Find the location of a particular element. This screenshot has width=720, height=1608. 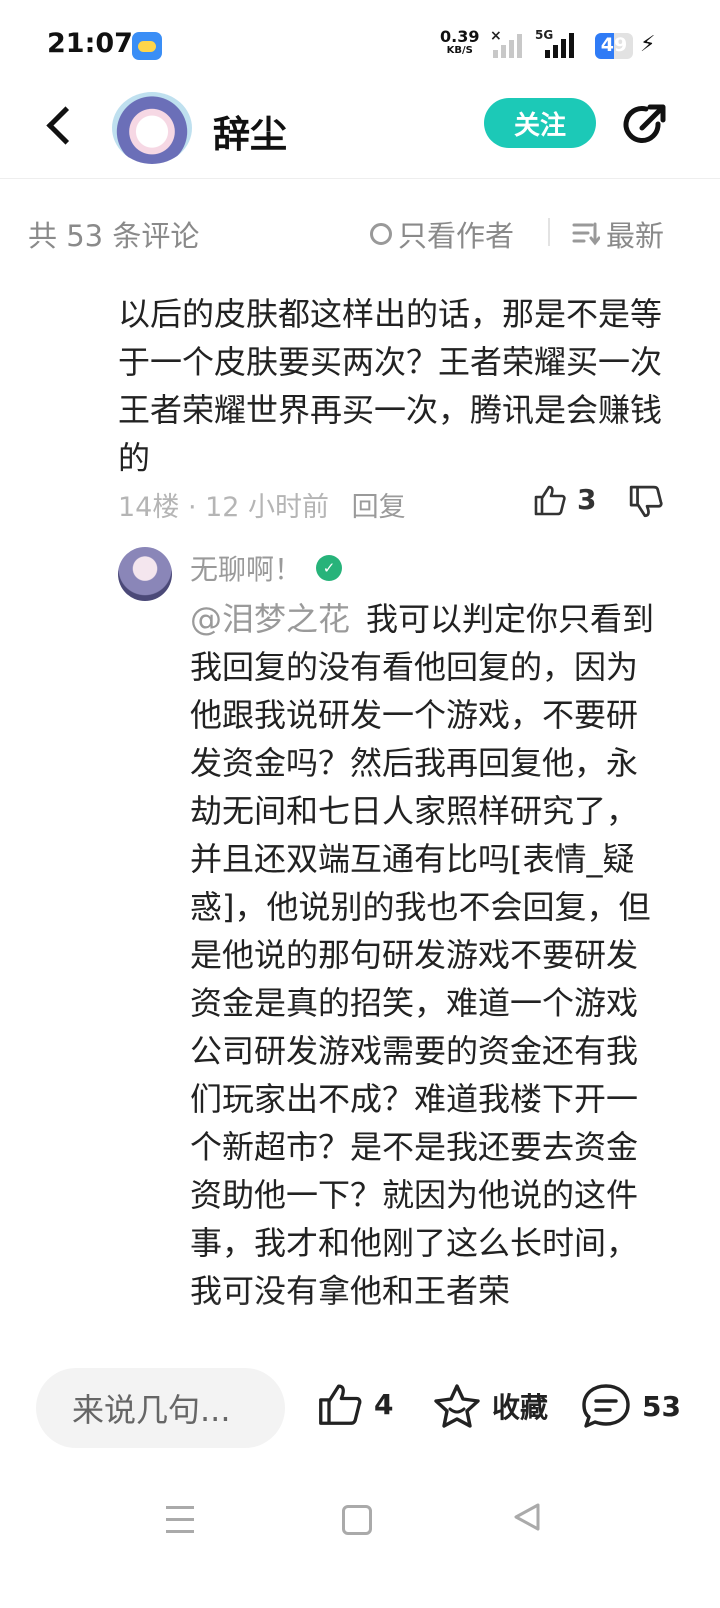

favorite-label: 收藏 is located at coordinates (520, 1407).